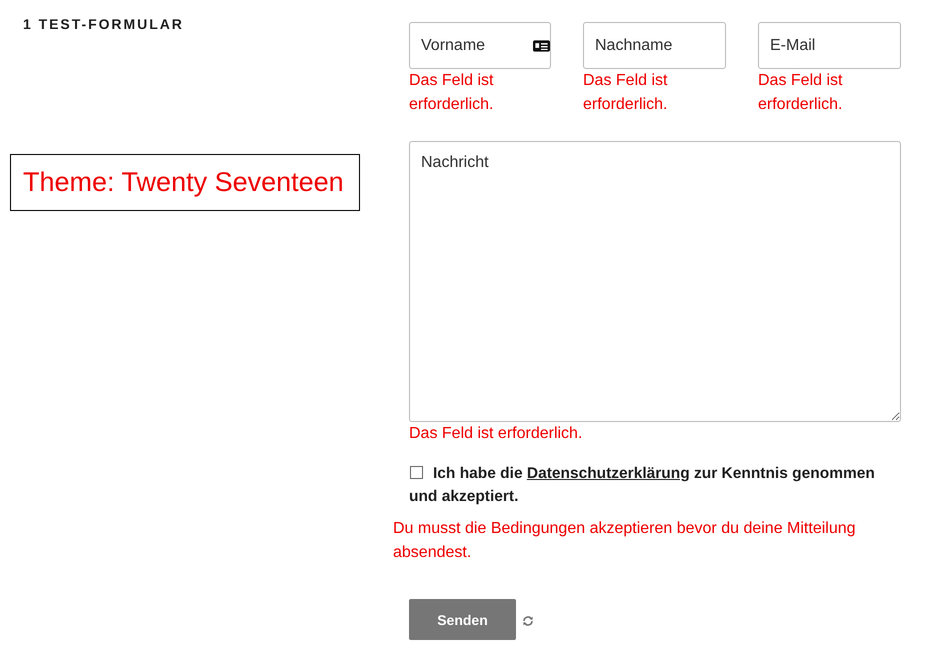 This screenshot has width=933, height=654. I want to click on theme-note: Theme: Twenty Seventeen, so click(185, 182).